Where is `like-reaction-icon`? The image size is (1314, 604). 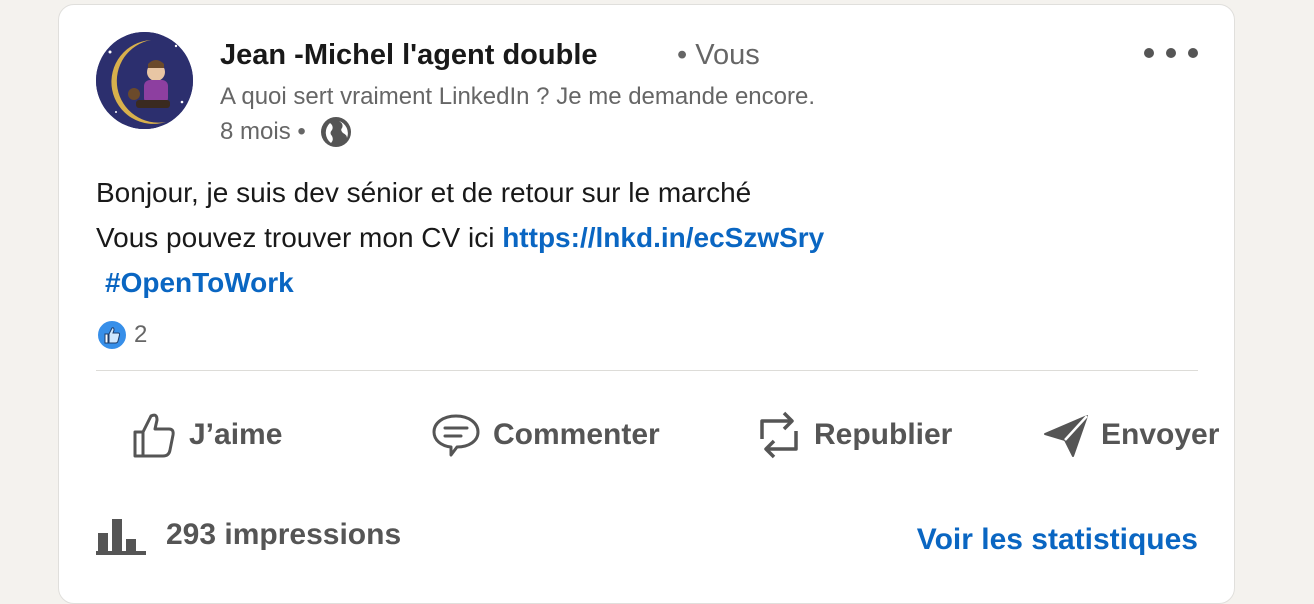 like-reaction-icon is located at coordinates (112, 335).